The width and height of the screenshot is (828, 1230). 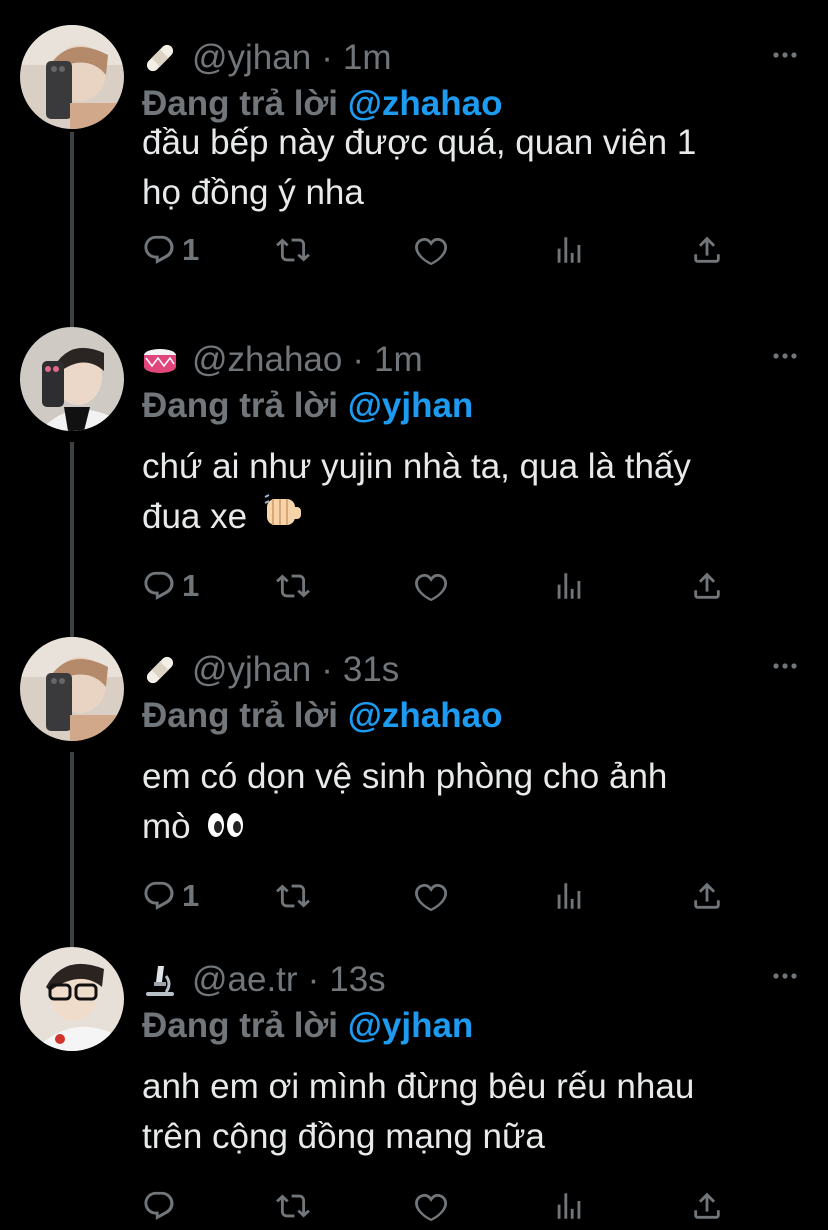 What do you see at coordinates (343, 1136) in the screenshot?
I see `tweet-text-line: trên cộng đồng mạng nữa` at bounding box center [343, 1136].